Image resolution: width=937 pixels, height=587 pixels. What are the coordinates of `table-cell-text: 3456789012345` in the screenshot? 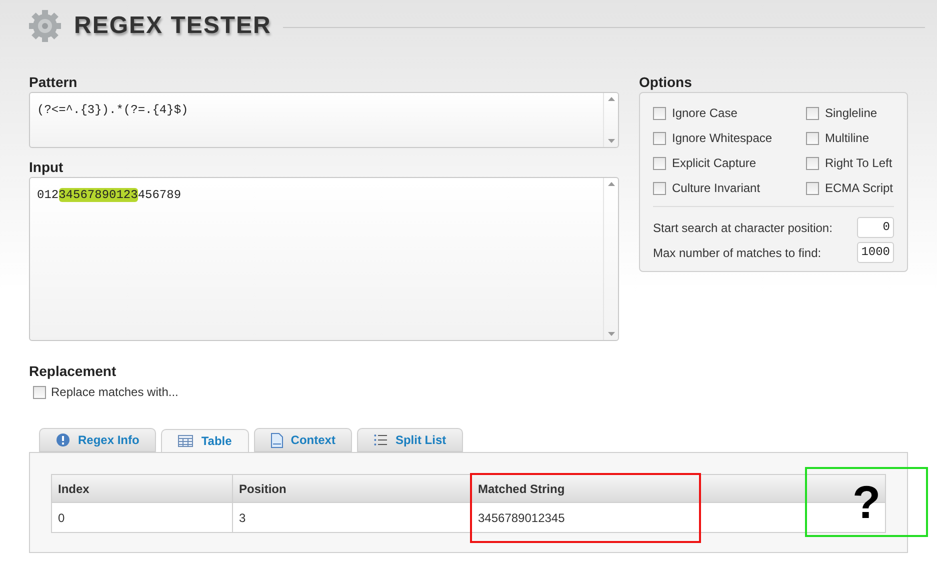 It's located at (521, 518).